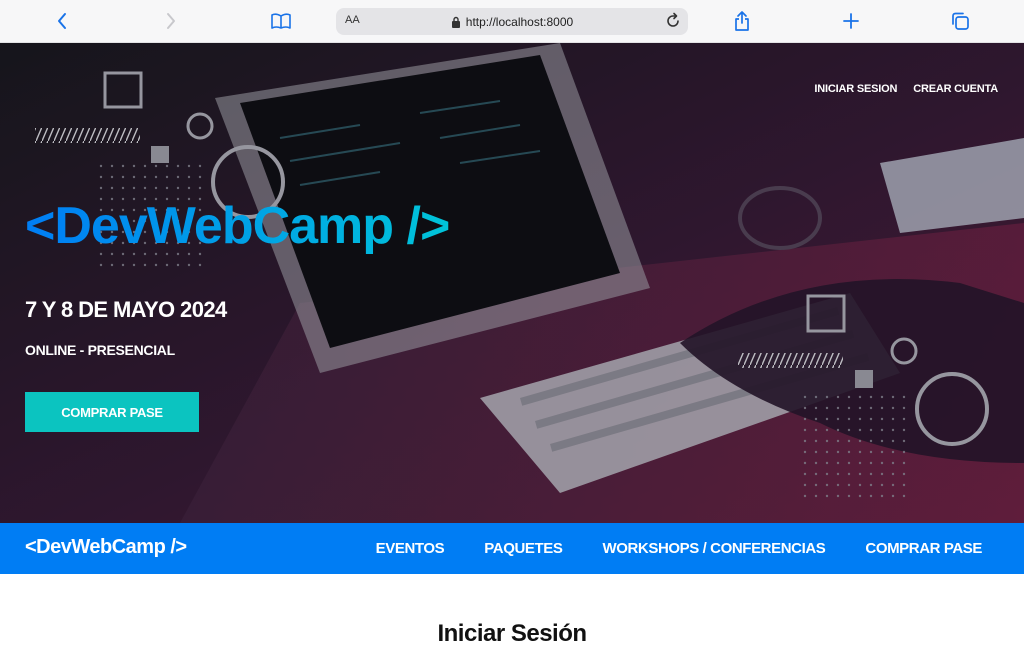 Image resolution: width=1024 pixels, height=648 pixels. Describe the element at coordinates (742, 21) in the screenshot. I see `share-icon` at that location.